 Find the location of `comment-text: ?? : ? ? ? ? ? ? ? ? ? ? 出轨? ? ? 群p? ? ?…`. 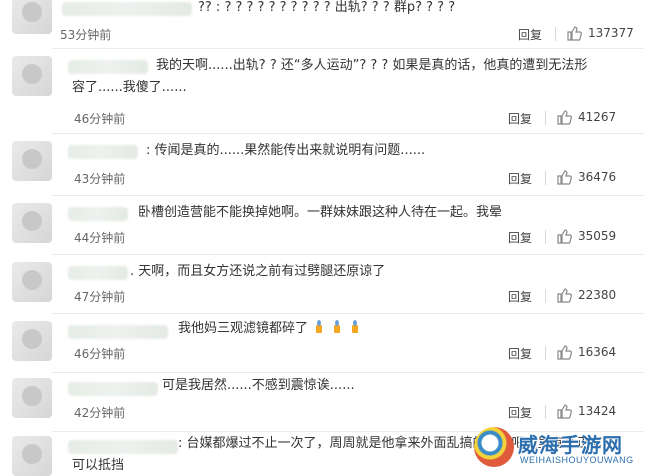

comment-text: ?? : ? ? ? ? ? ? ? ? ? ? 出轨? ? ? 群p? ? ?… is located at coordinates (327, 7).